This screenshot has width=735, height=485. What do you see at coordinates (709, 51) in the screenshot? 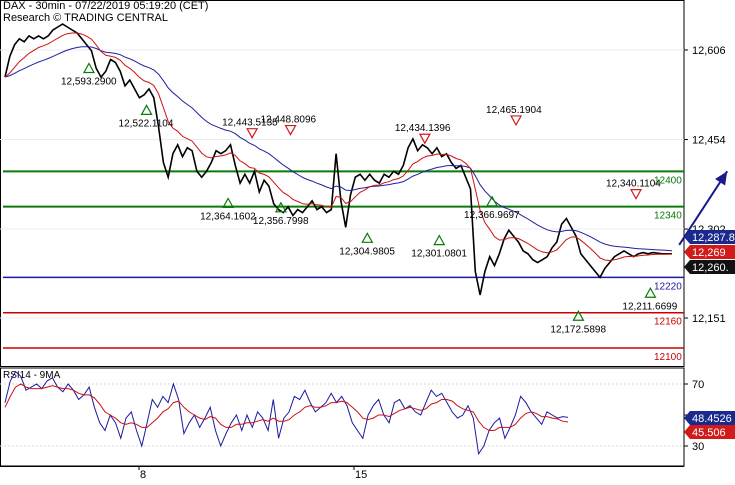
I see `y-tick-label: 12,606` at bounding box center [709, 51].